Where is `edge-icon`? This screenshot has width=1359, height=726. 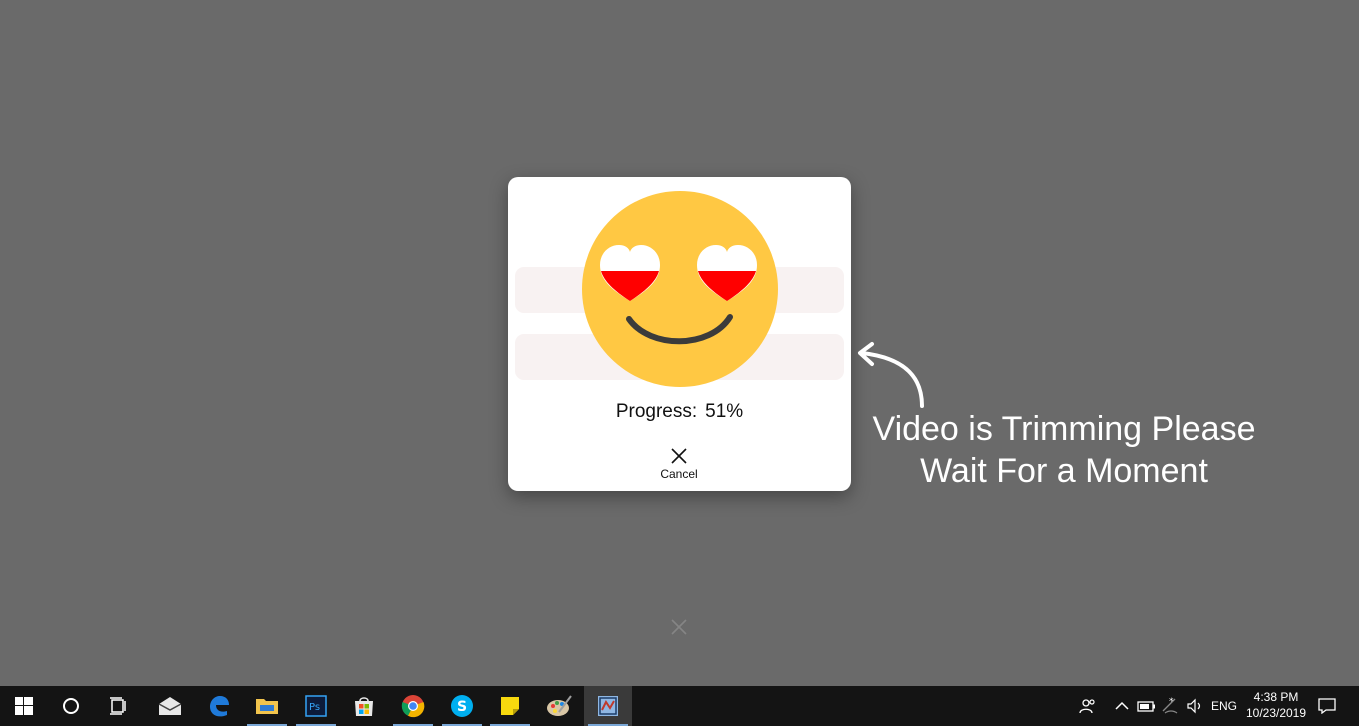 edge-icon is located at coordinates (219, 706).